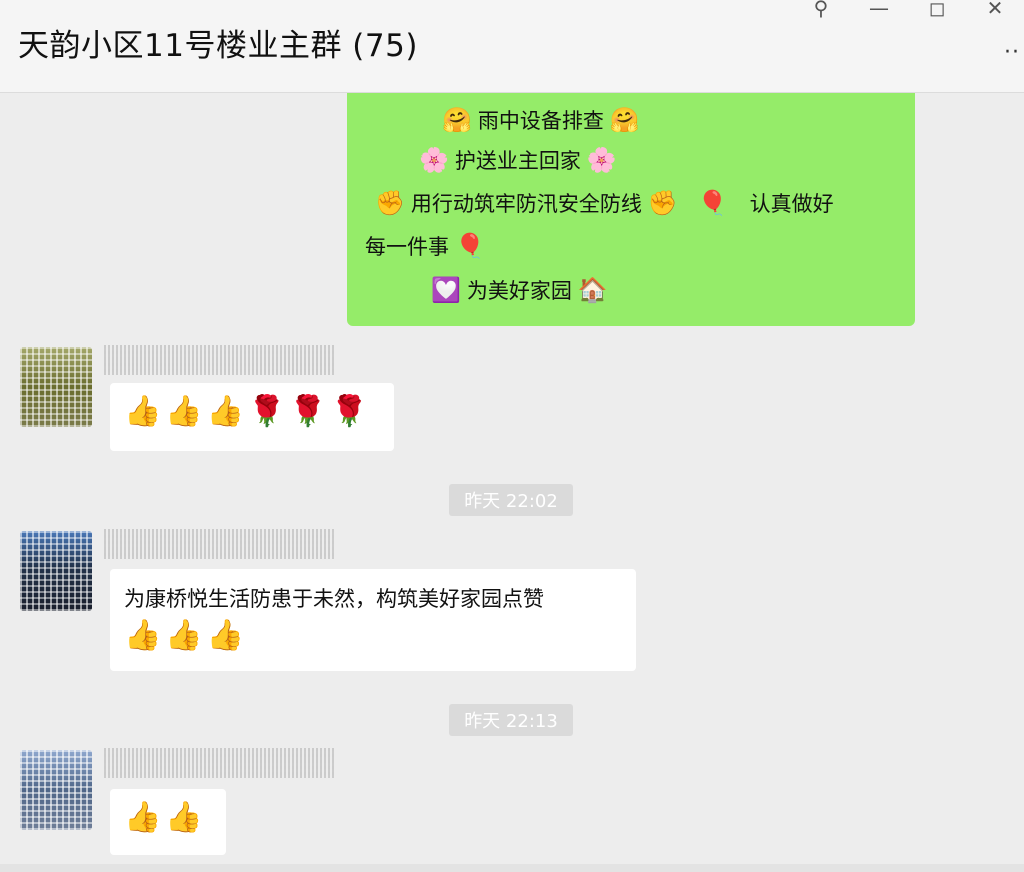 The width and height of the screenshot is (1024, 872). I want to click on minimize-icon: —, so click(879, 11).